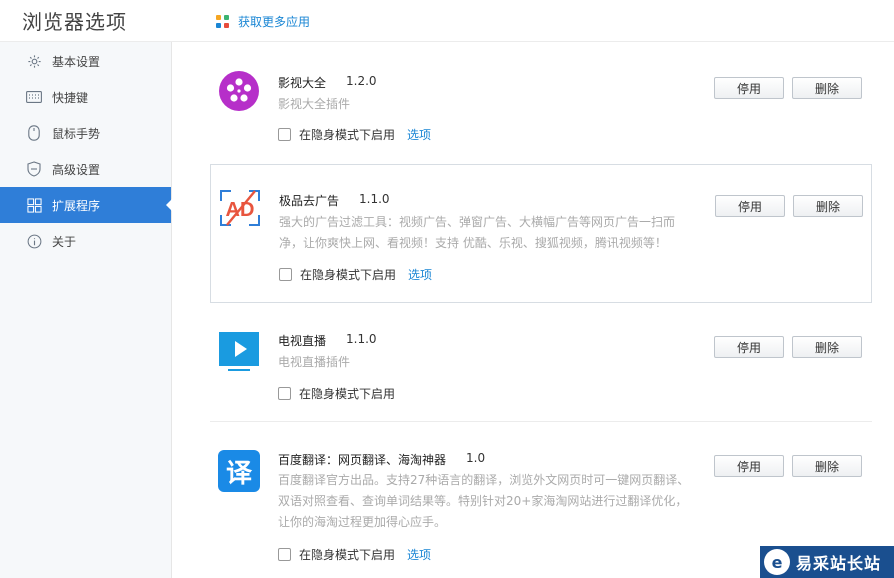 The height and width of the screenshot is (578, 894). What do you see at coordinates (34, 241) in the screenshot?
I see `info-icon` at bounding box center [34, 241].